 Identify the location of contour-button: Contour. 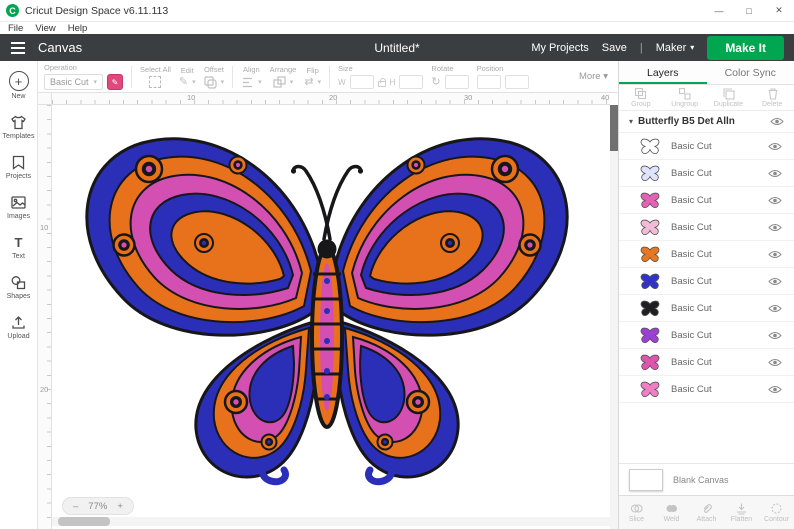
(776, 512).